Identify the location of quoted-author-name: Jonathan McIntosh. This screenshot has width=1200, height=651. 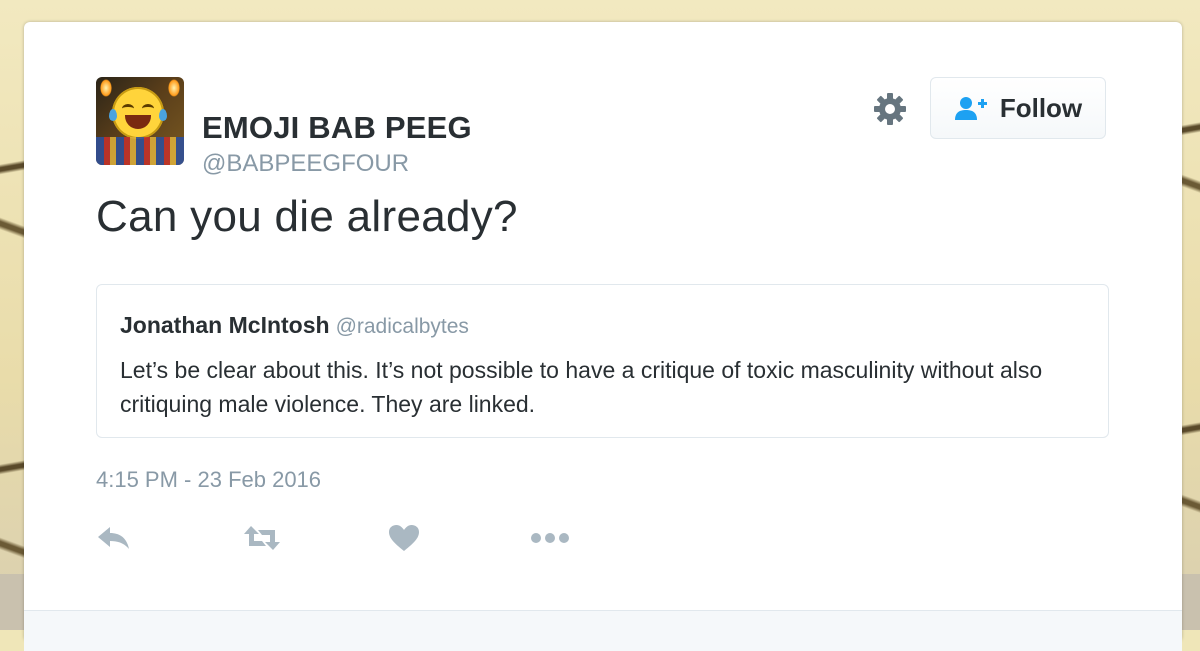
(225, 325).